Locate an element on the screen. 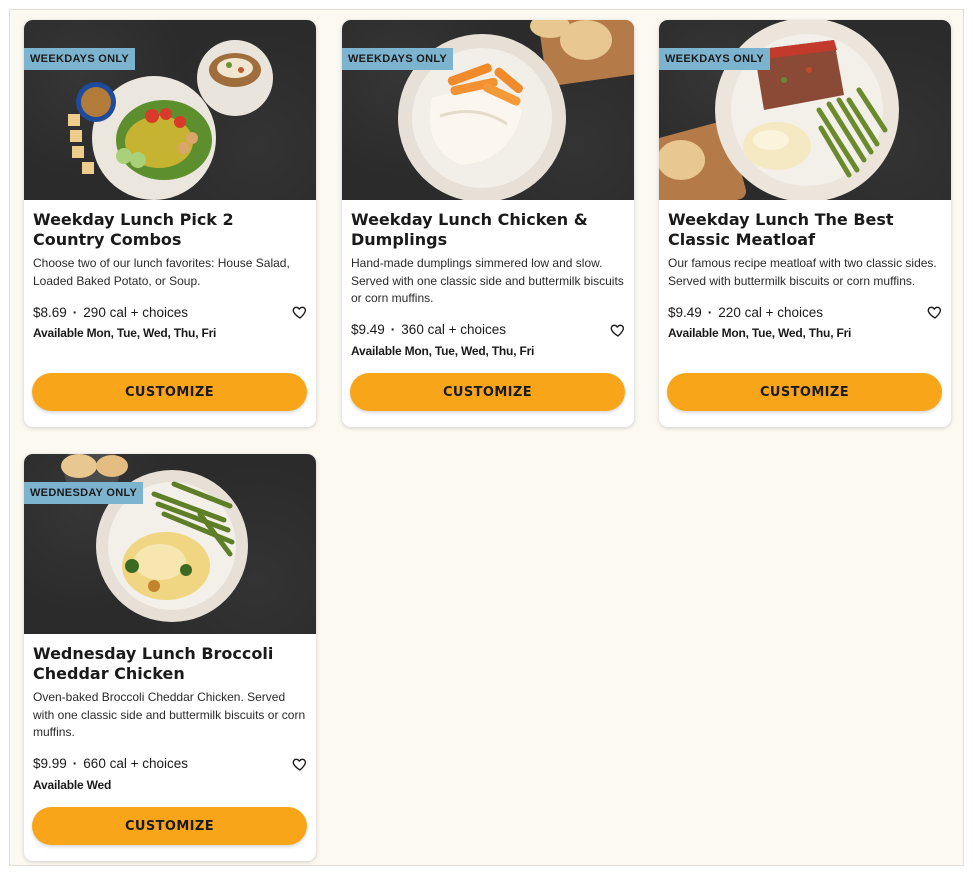 This screenshot has width=973, height=875. item-calories: 220 cal + choices is located at coordinates (770, 312).